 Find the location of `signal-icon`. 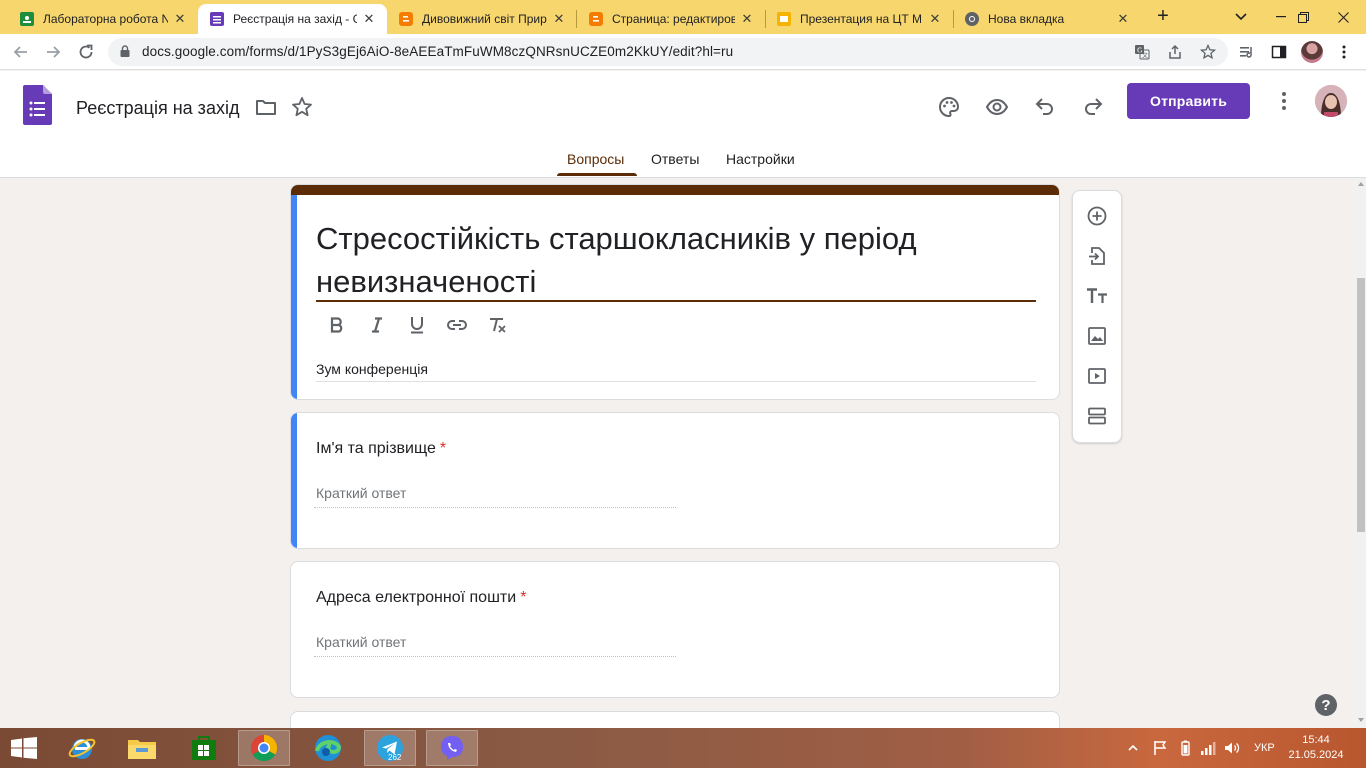

signal-icon is located at coordinates (1208, 748).